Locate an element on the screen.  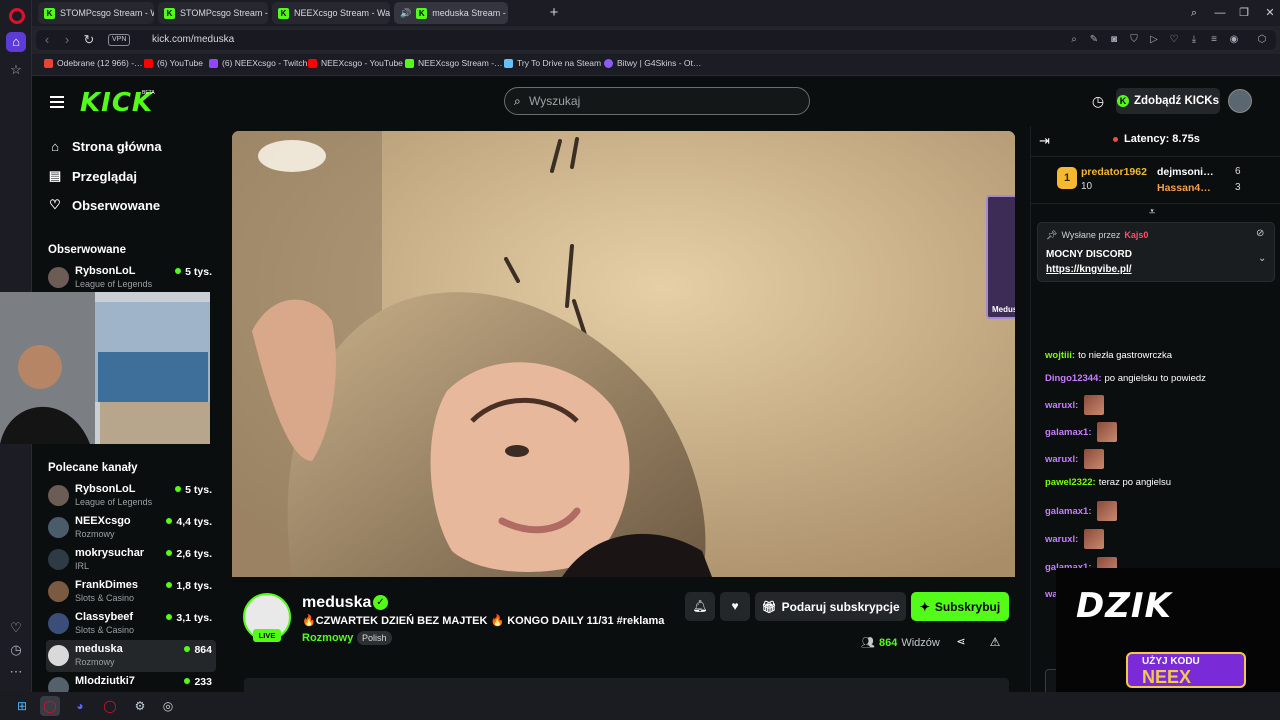
language-tag: Polish is located at coordinates (374, 638).